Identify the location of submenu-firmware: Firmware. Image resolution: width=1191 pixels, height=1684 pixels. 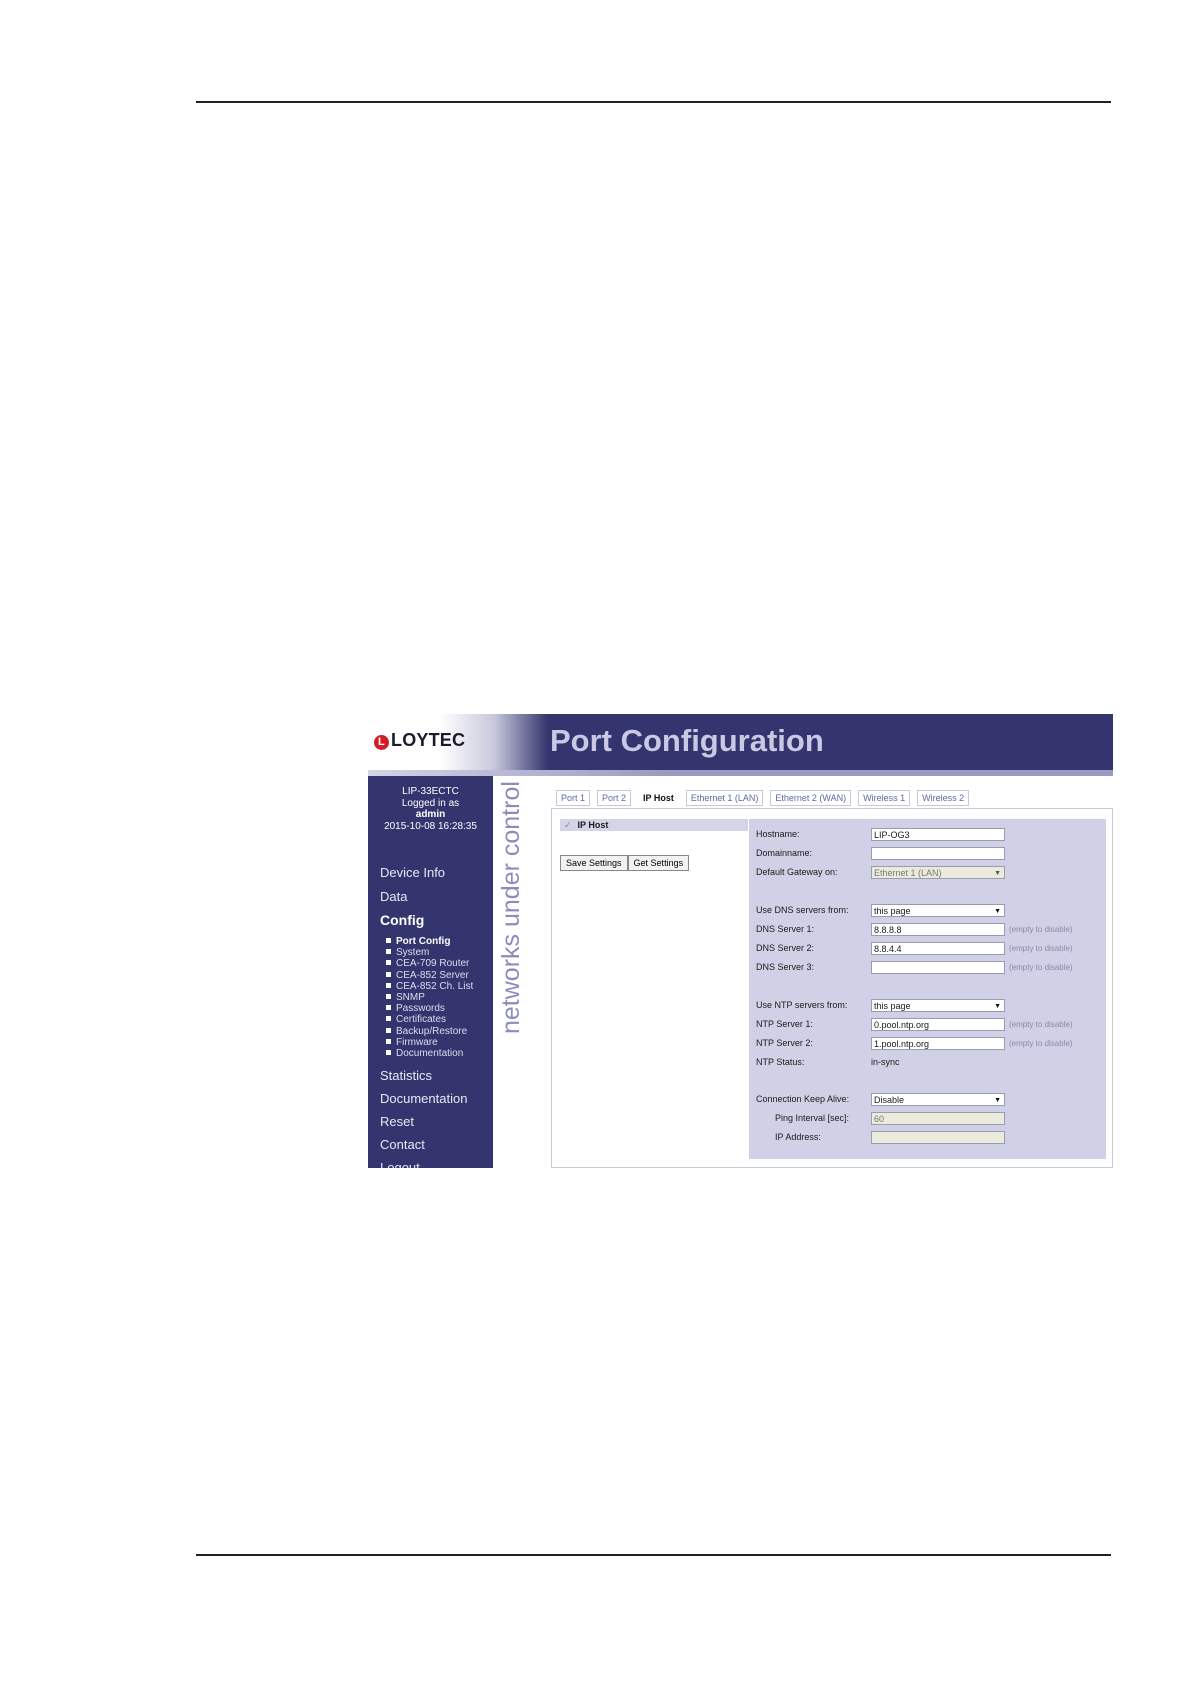
(429, 1042).